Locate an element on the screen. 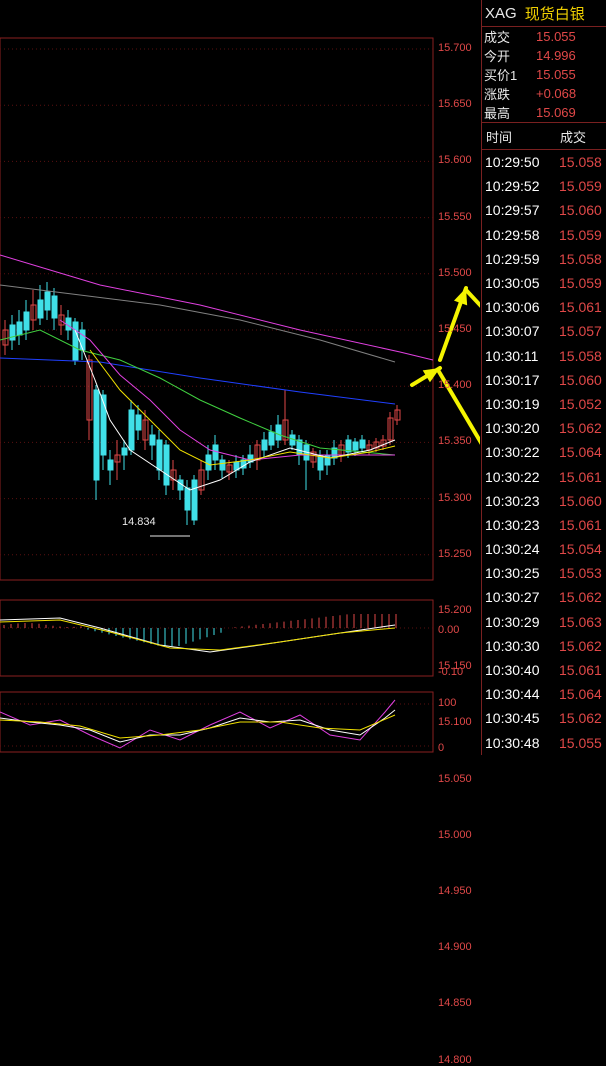 Image resolution: width=606 pixels, height=1066 pixels. trade-time: 10:29:58 is located at coordinates (512, 234).